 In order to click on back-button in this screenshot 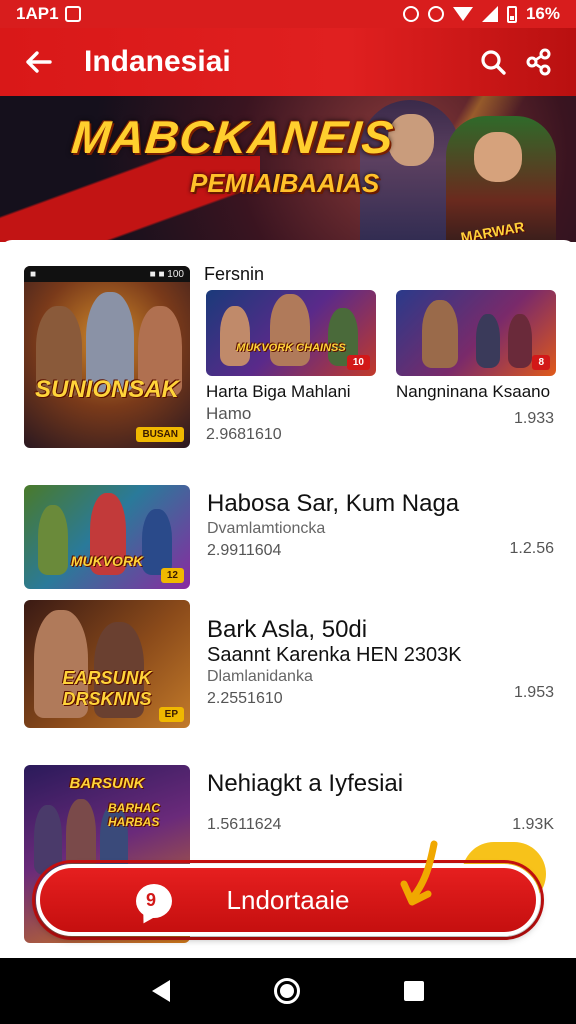, I will do `click(38, 62)`.